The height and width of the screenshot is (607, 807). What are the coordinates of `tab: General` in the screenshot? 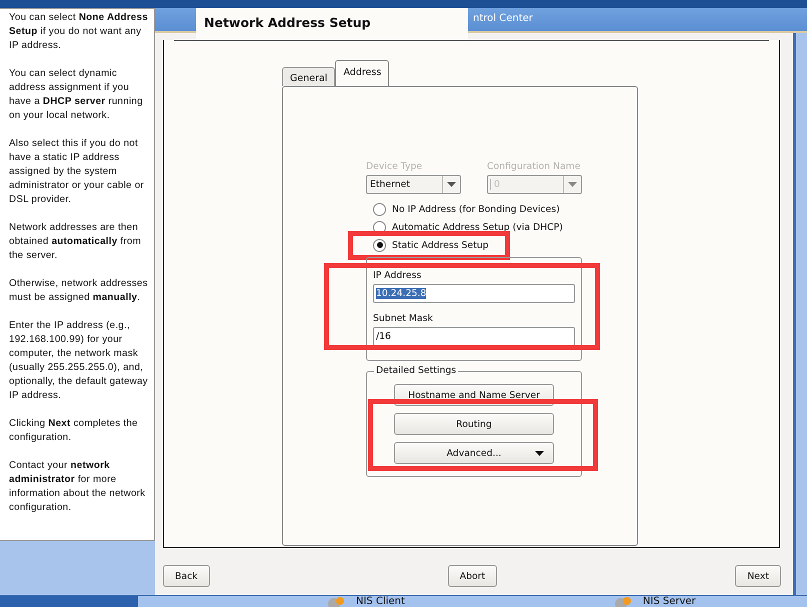 It's located at (309, 76).